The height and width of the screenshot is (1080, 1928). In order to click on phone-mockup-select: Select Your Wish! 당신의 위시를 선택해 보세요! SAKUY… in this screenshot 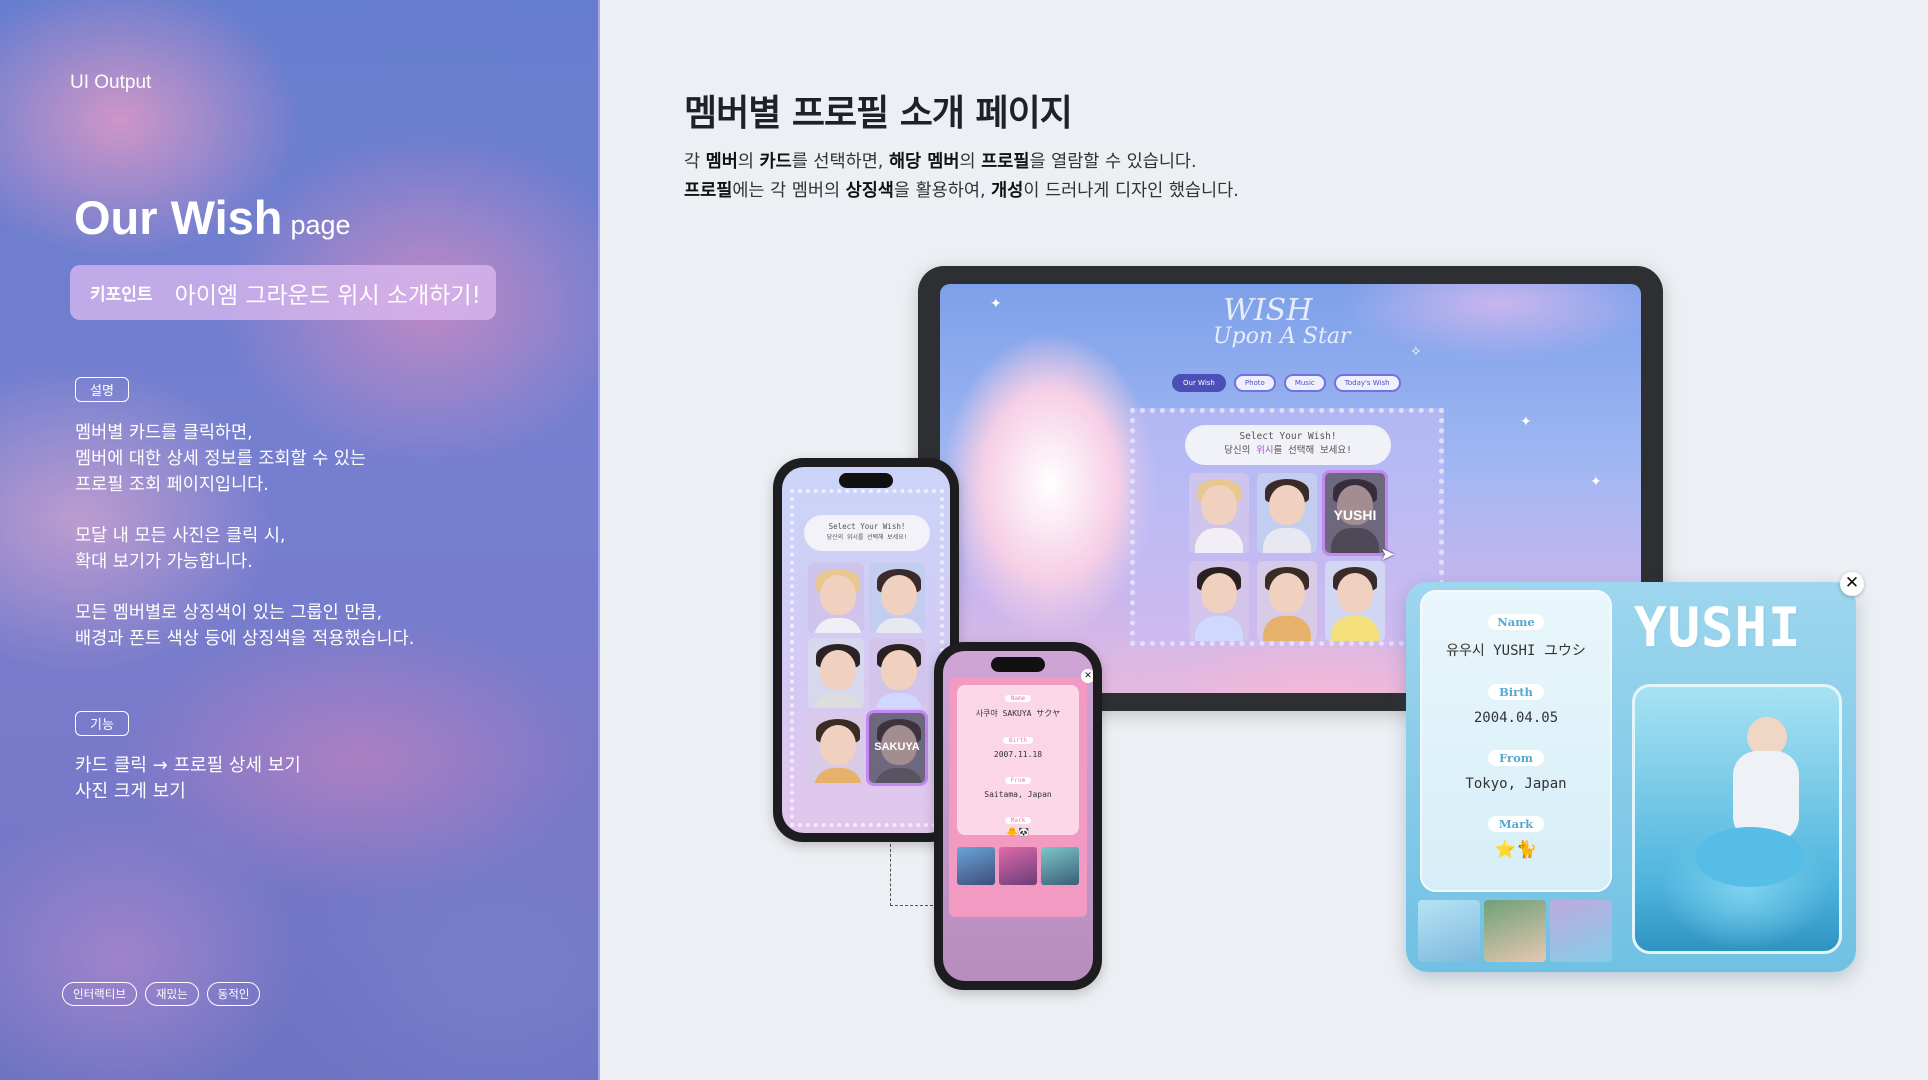, I will do `click(866, 650)`.